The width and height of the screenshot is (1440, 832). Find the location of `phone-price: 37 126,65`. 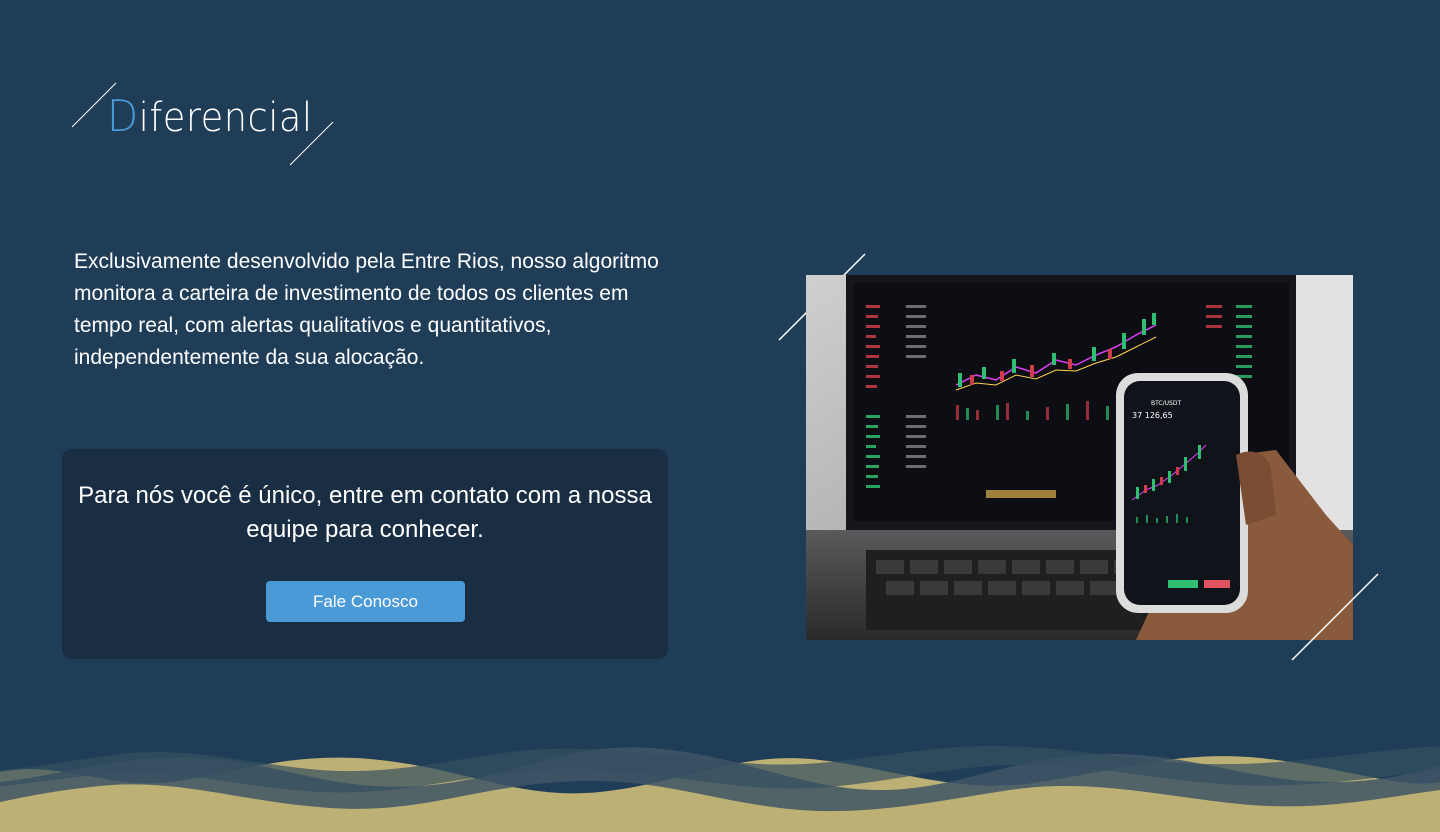

phone-price: 37 126,65 is located at coordinates (1152, 415).